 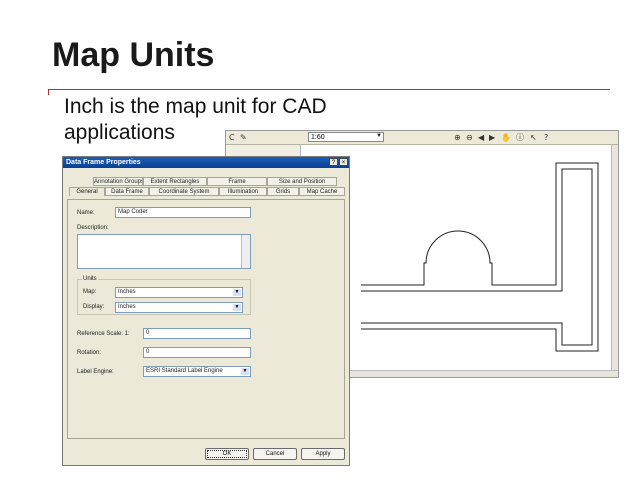 What do you see at coordinates (283, 191) in the screenshot?
I see `tab-grids: Grids` at bounding box center [283, 191].